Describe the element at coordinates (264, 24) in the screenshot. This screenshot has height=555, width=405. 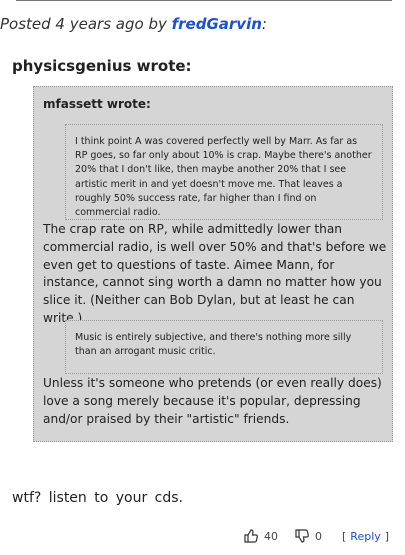
I see `posted-suffix: :` at that location.